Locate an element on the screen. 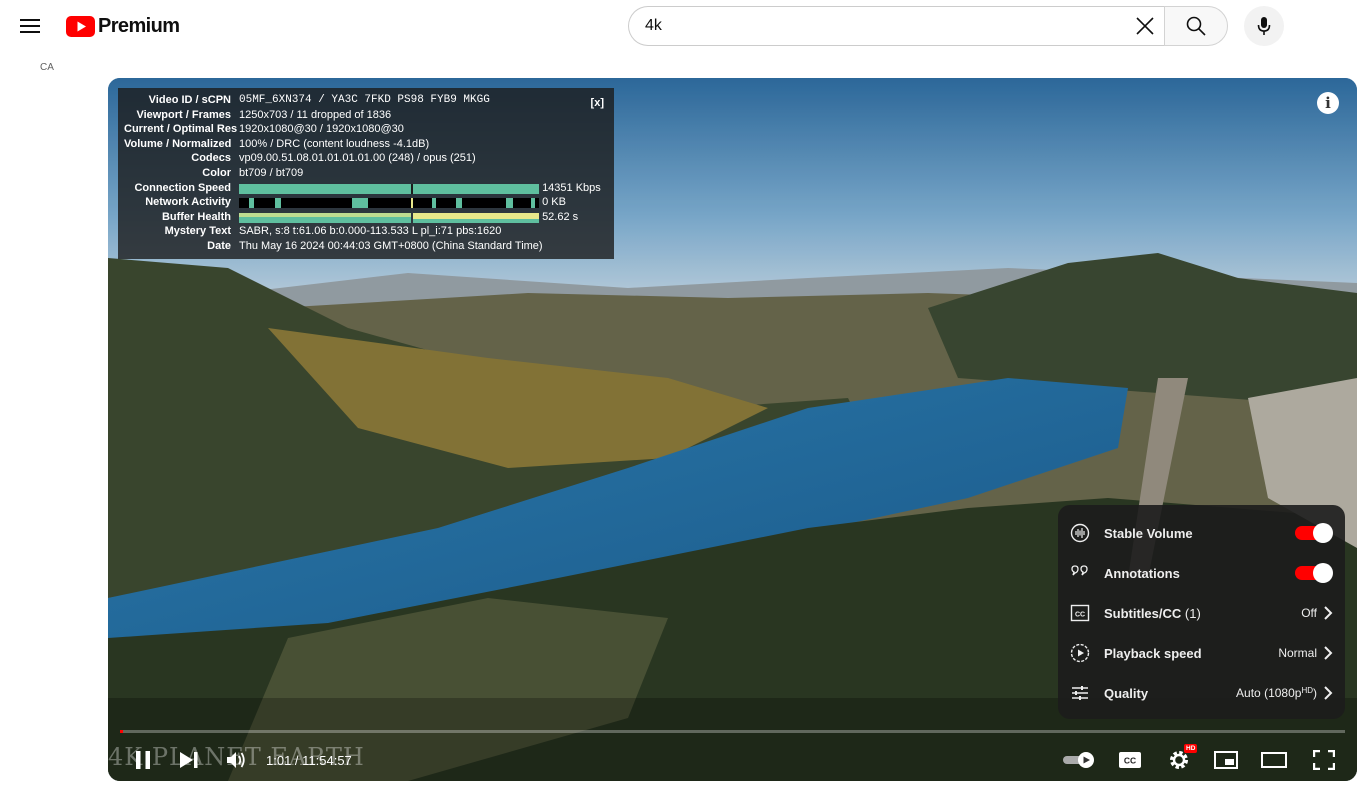 This screenshot has width=1371, height=795. subtitles-button: CC is located at coordinates (1130, 760).